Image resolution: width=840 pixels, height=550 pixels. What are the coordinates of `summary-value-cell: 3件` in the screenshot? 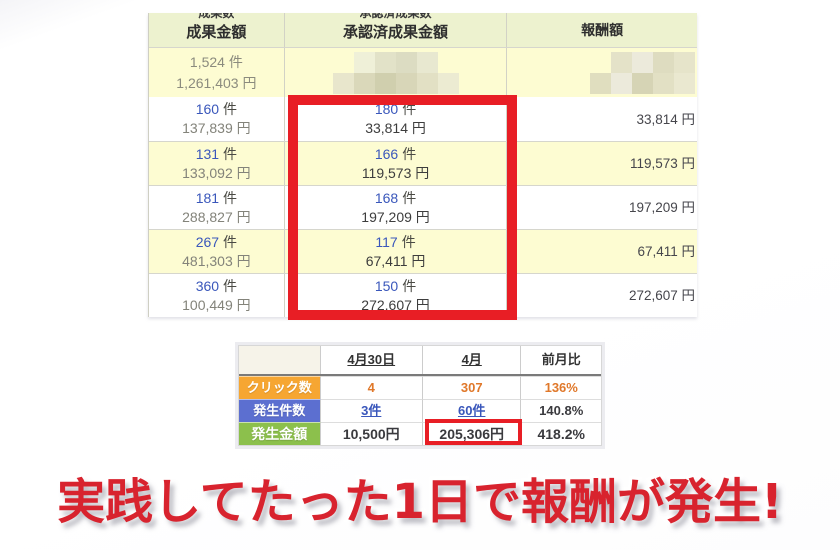 It's located at (371, 410).